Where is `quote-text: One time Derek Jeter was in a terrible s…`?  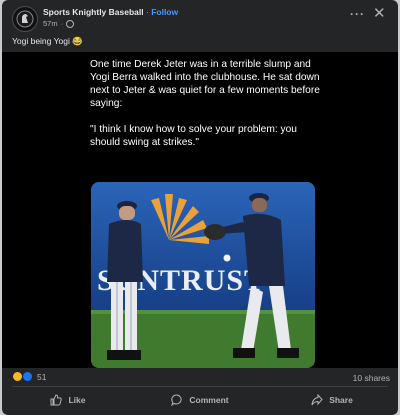
quote-text: One time Derek Jeter was in a terrible s… is located at coordinates (205, 110).